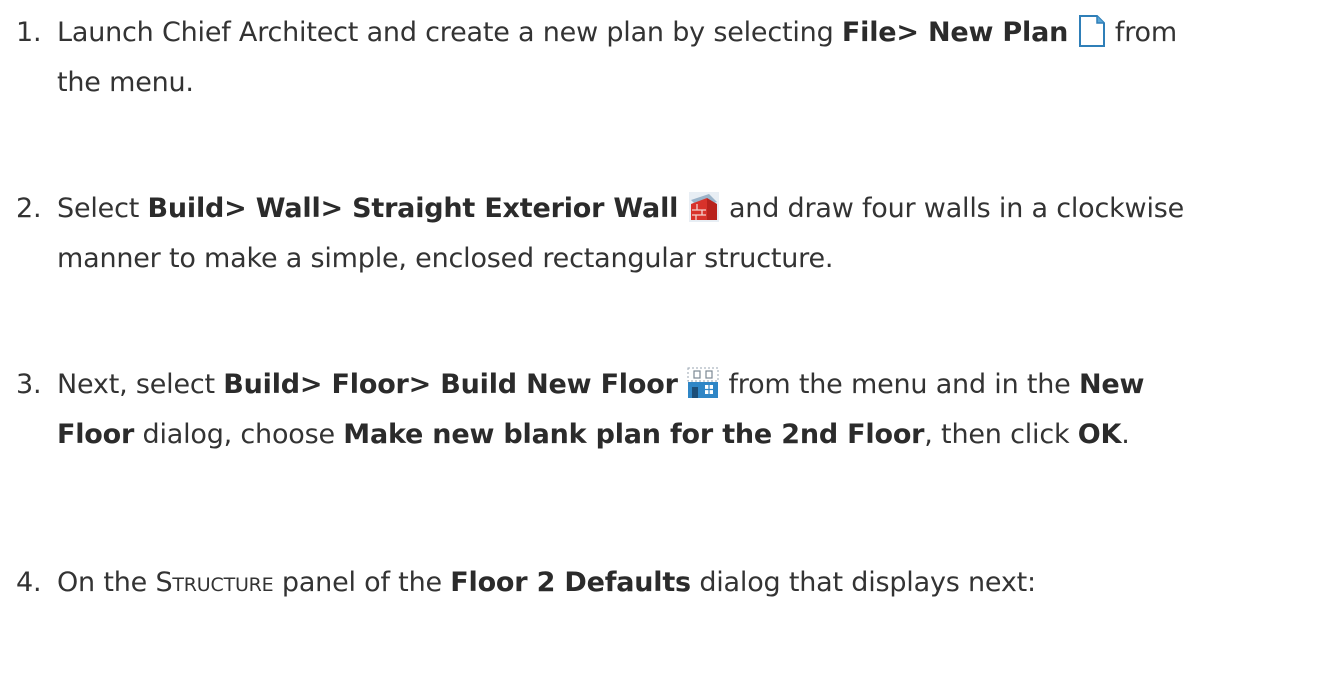 Image resolution: width=1326 pixels, height=675 pixels. Describe the element at coordinates (1125, 434) in the screenshot. I see `step-text-part: .` at that location.